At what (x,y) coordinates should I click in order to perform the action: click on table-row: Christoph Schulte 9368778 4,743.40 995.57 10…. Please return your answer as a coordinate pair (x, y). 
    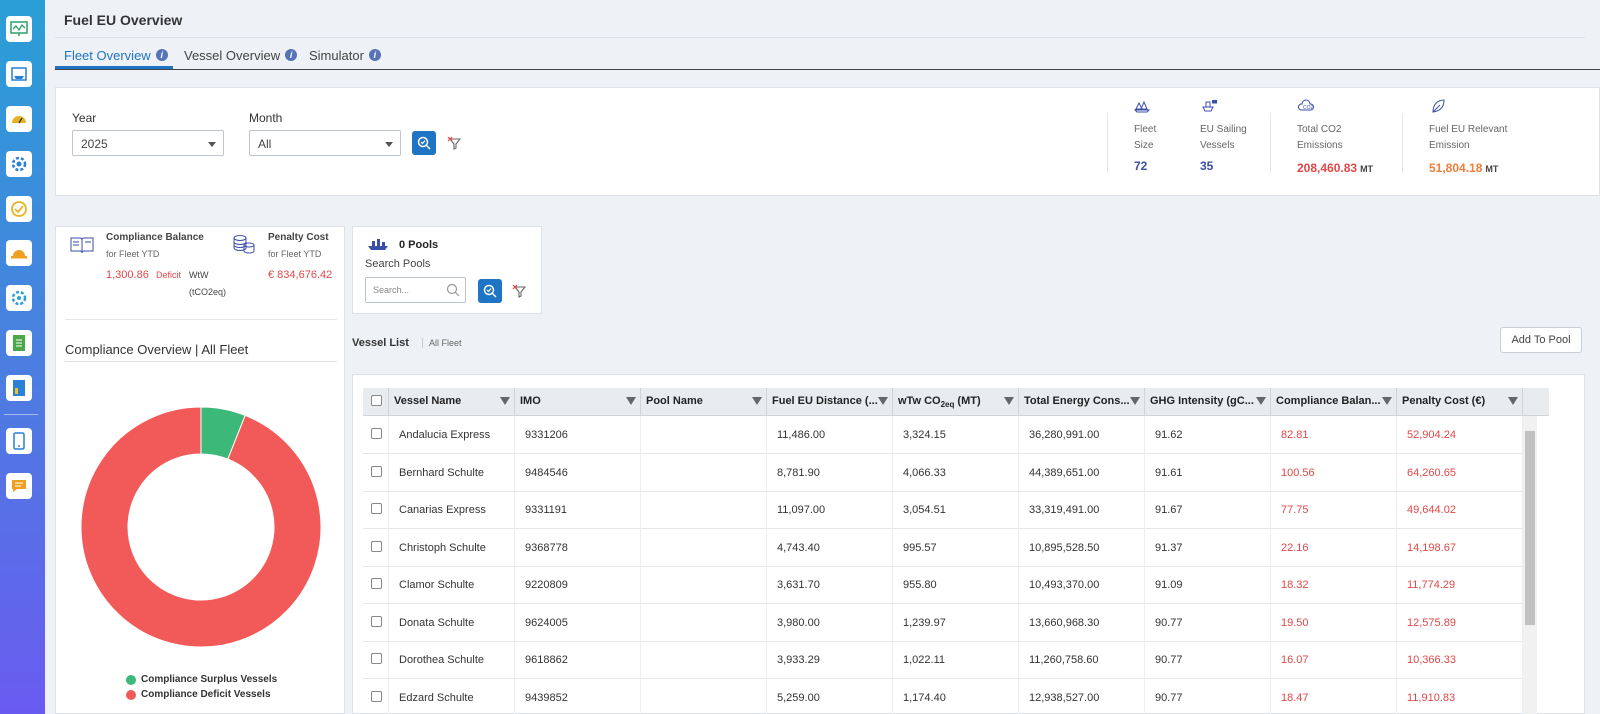
    Looking at the image, I should click on (943, 547).